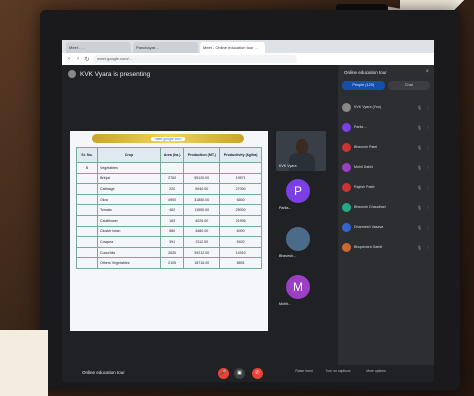 The width and height of the screenshot is (474, 396). What do you see at coordinates (240, 263) in the screenshot?
I see `table-cell: 8891` at bounding box center [240, 263].